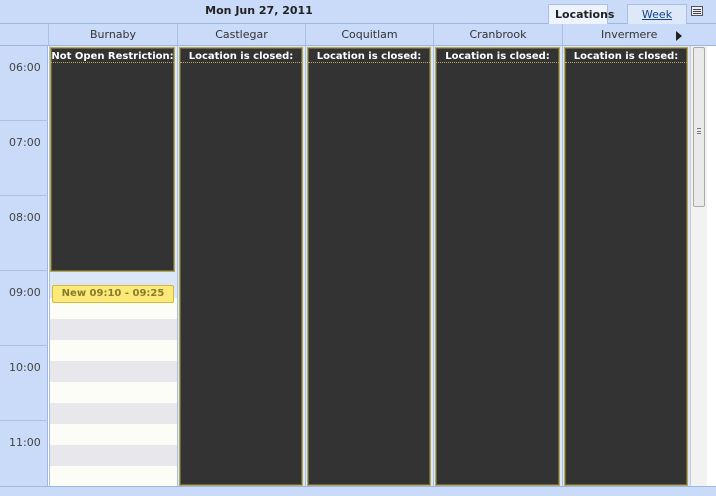 Image resolution: width=716 pixels, height=496 pixels. I want to click on grip-icon, so click(699, 131).